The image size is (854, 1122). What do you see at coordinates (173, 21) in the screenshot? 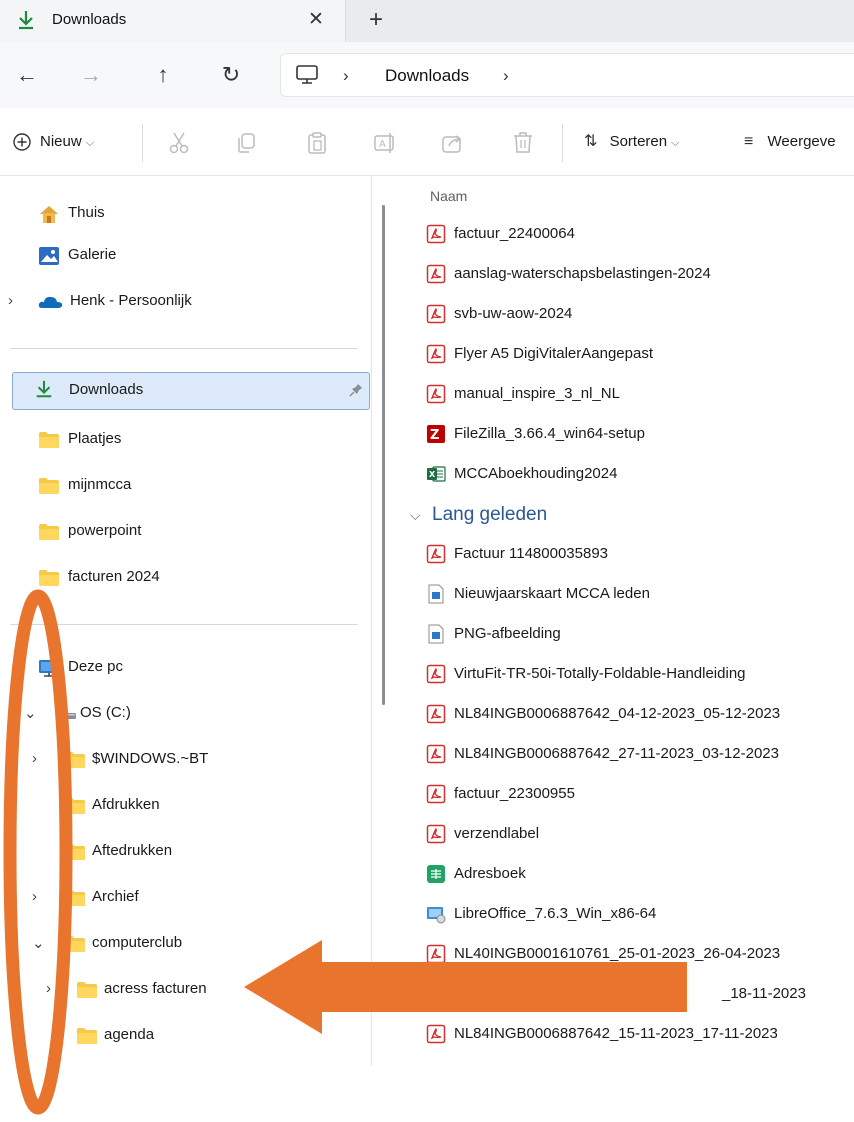
I see `tab-downloads: Downloads ✕` at bounding box center [173, 21].